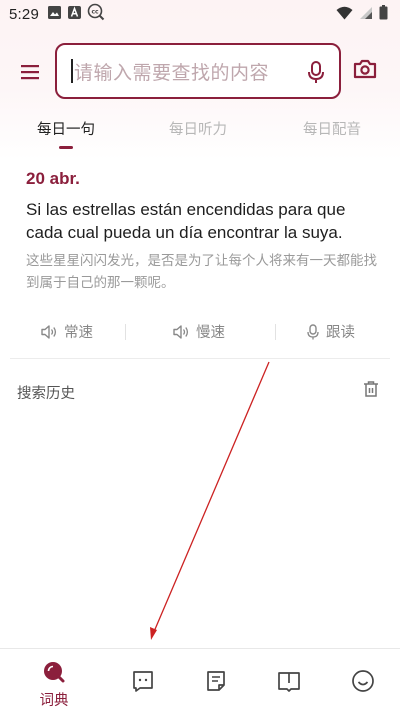  Describe the element at coordinates (74, 14) in the screenshot. I see `a-letter-icon` at that location.